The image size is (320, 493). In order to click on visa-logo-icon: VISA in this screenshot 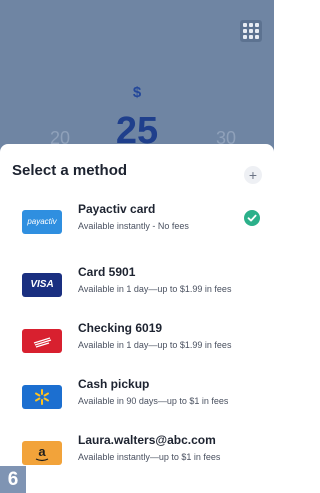, I will do `click(42, 285)`.